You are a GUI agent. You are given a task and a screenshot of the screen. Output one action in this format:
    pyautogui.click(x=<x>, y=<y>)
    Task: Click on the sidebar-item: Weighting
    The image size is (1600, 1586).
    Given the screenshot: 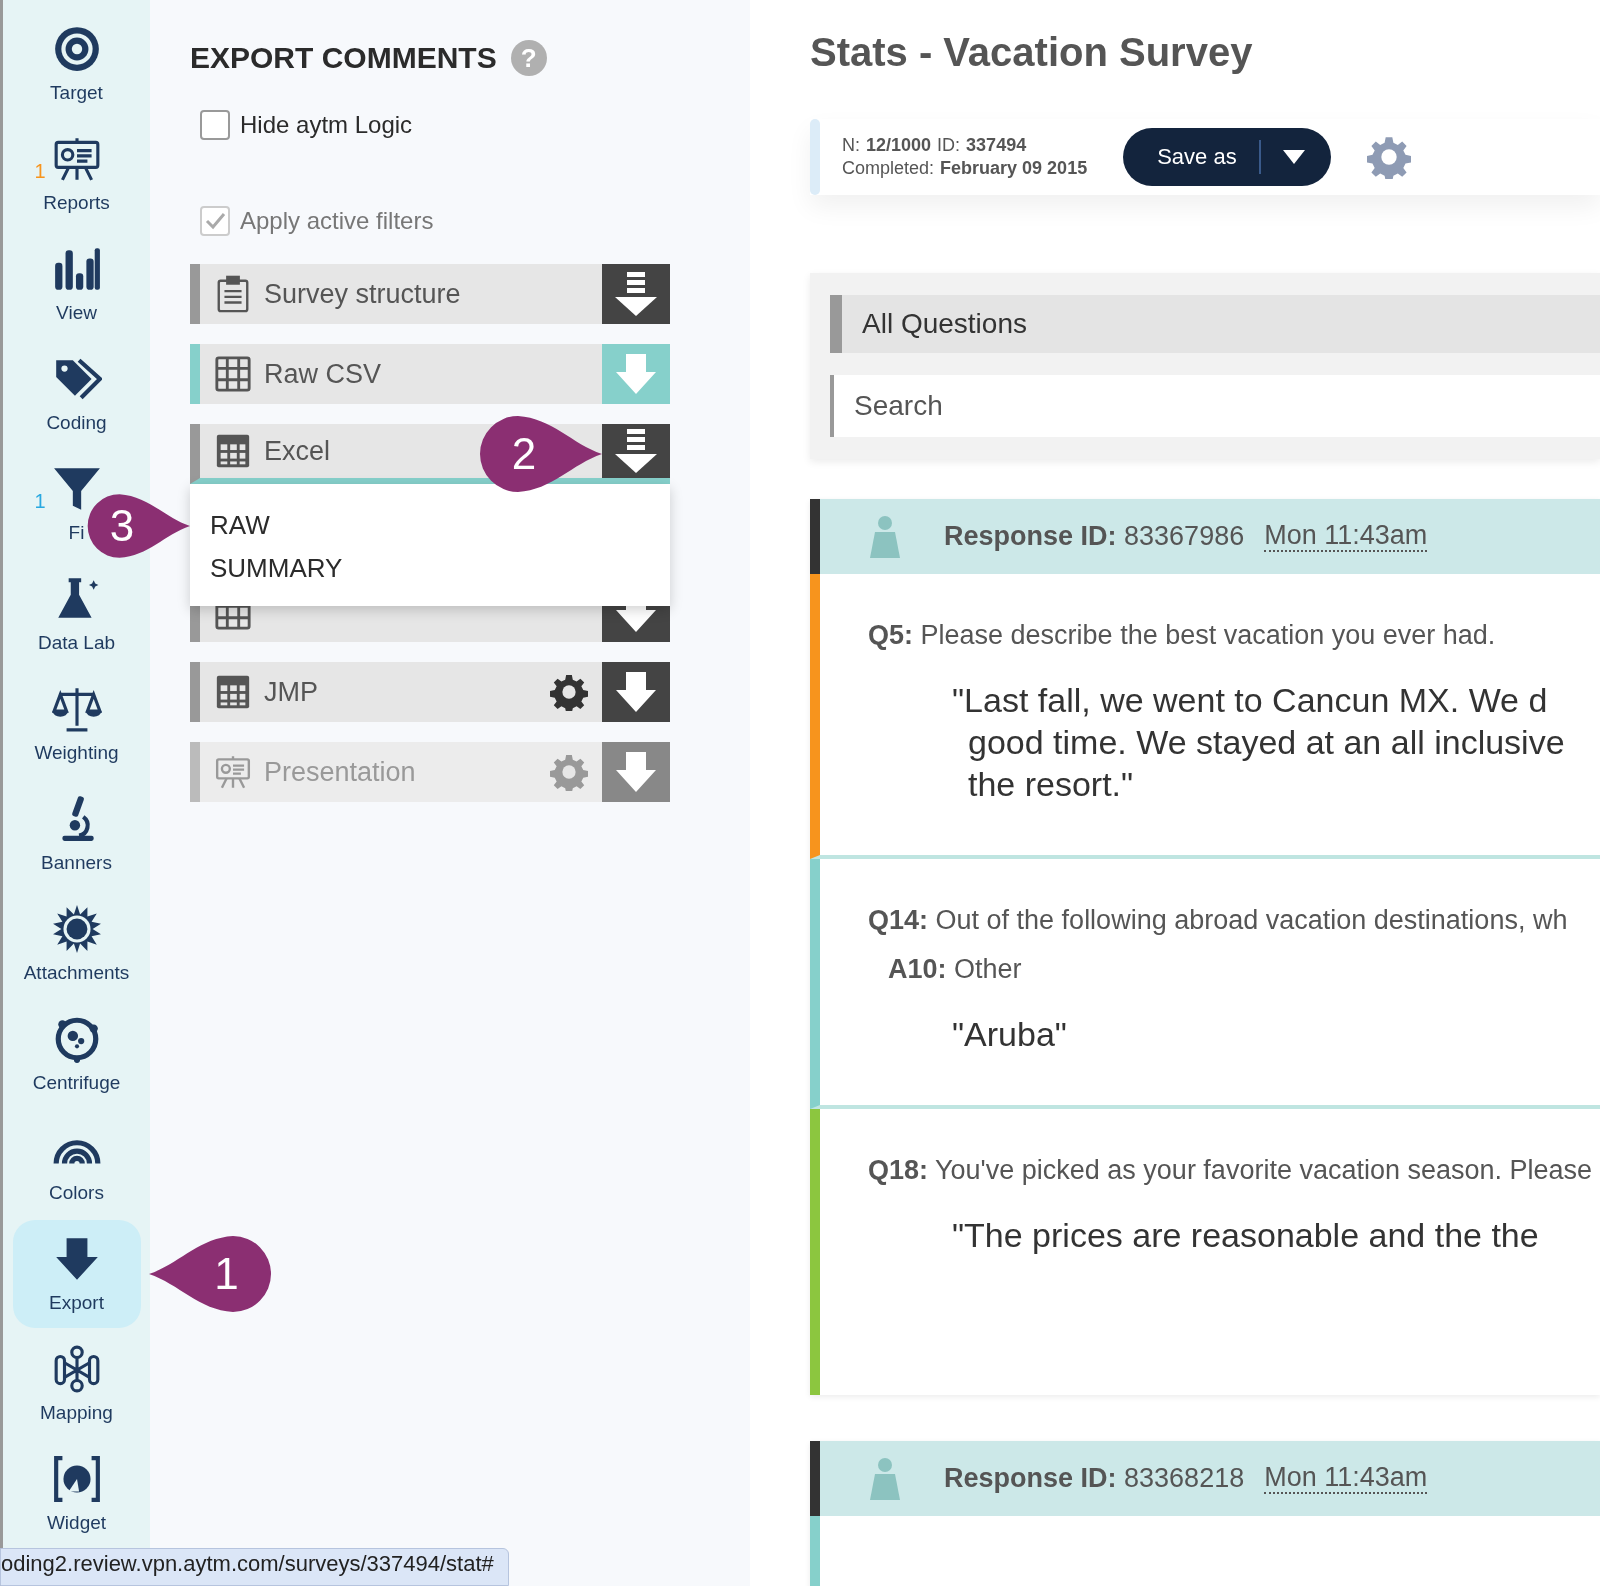 What is the action you would take?
    pyautogui.click(x=76, y=724)
    